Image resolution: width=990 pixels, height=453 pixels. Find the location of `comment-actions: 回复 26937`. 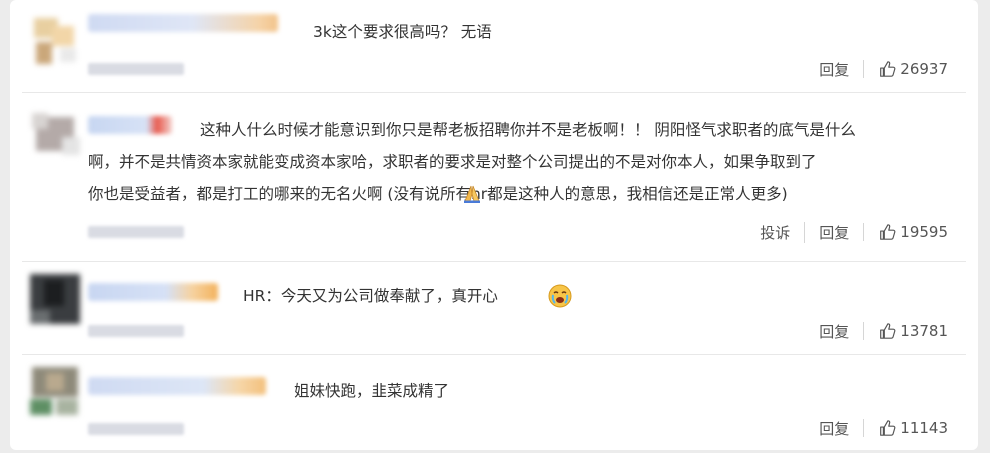

comment-actions: 回复 26937 is located at coordinates (883, 69).